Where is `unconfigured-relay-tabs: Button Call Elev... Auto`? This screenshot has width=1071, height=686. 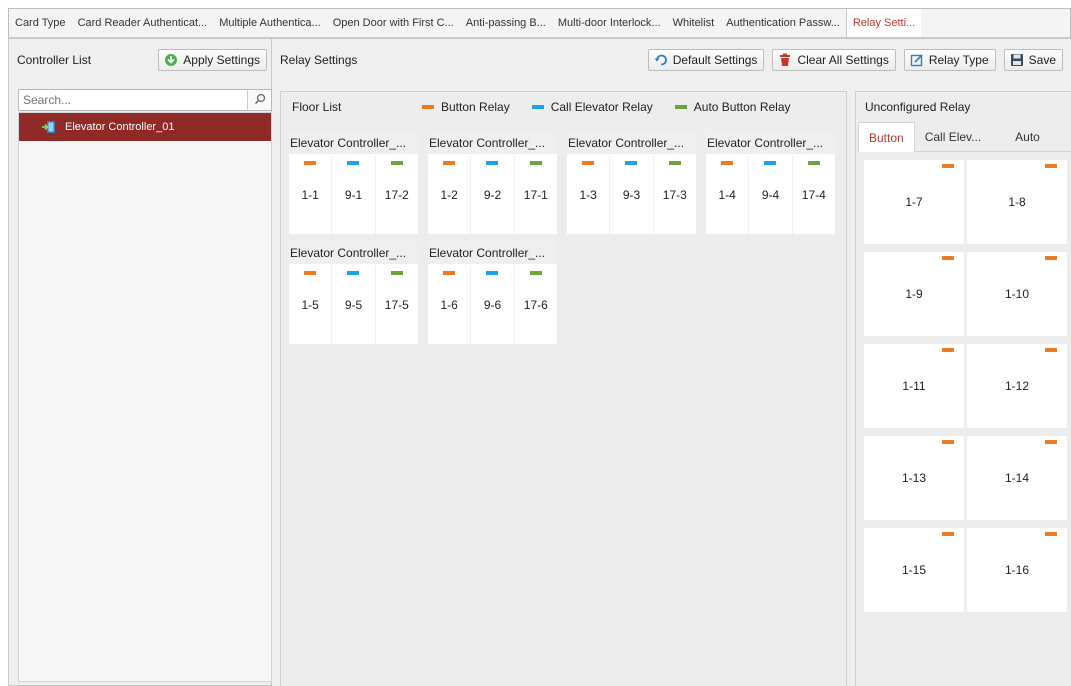
unconfigured-relay-tabs: Button Call Elev... Auto is located at coordinates (964, 137).